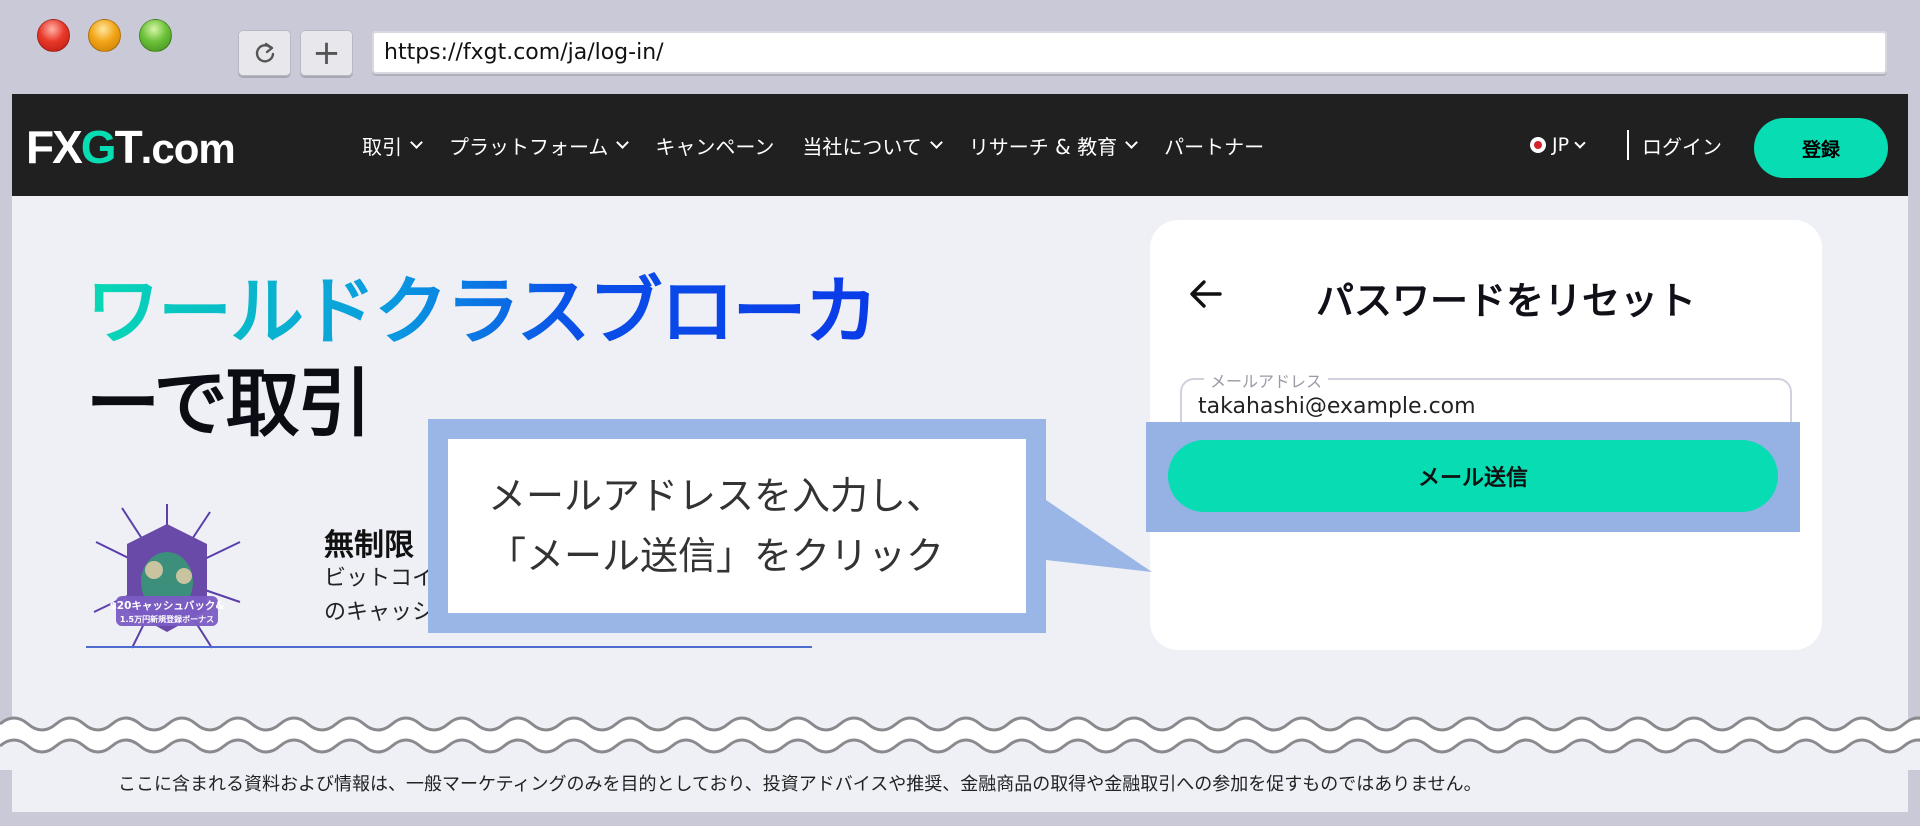 This screenshot has width=1920, height=826. I want to click on close-window-button, so click(53, 35).